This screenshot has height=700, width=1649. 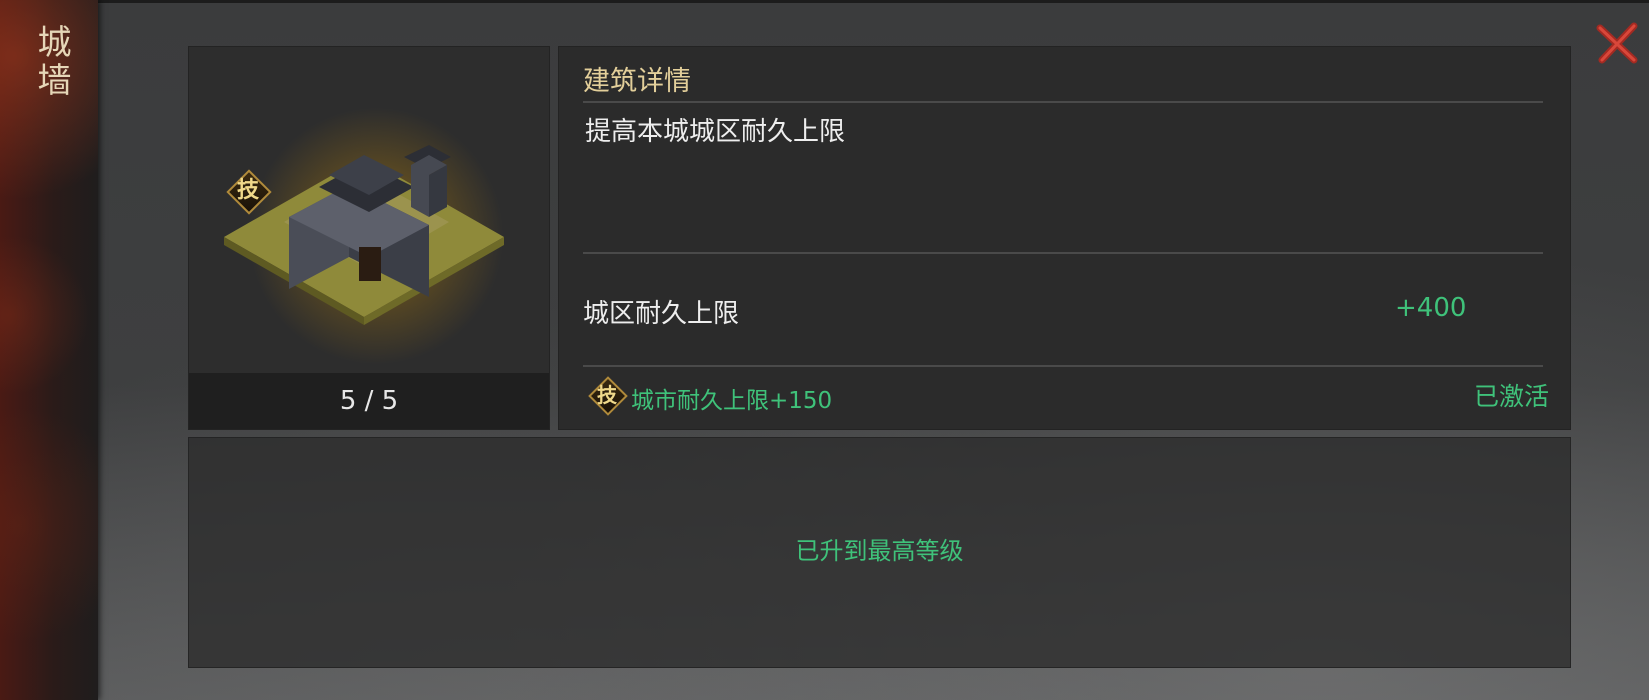 What do you see at coordinates (1063, 366) in the screenshot?
I see `stat-divider` at bounding box center [1063, 366].